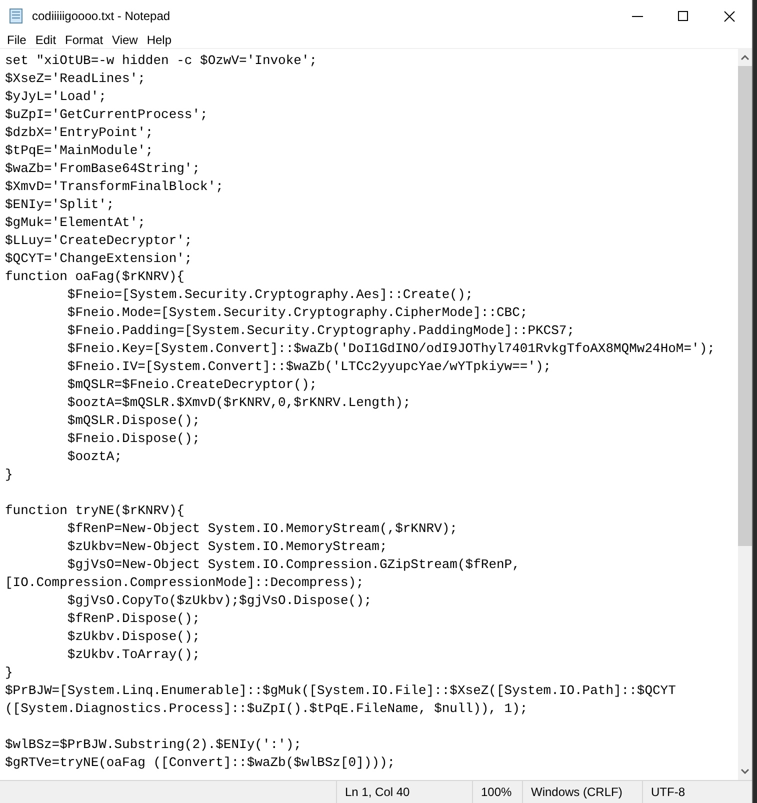  Describe the element at coordinates (133, 421) in the screenshot. I see `code-line: $mQSLR.Dispose();` at that location.